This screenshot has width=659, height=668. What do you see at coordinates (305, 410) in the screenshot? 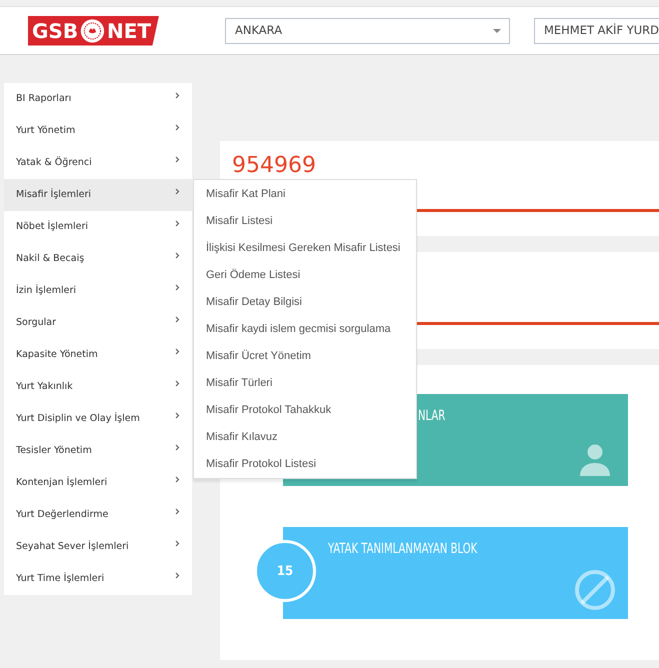
I see `submenu-item: Misafir Protokol Tahakkuk` at bounding box center [305, 410].